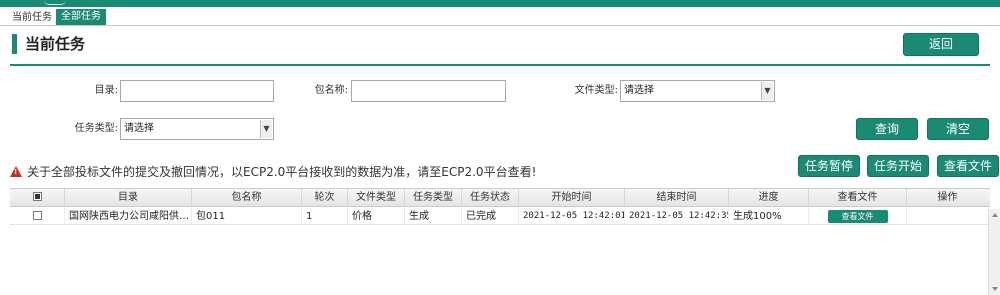  What do you see at coordinates (500, 65) in the screenshot?
I see `header-divider` at bounding box center [500, 65].